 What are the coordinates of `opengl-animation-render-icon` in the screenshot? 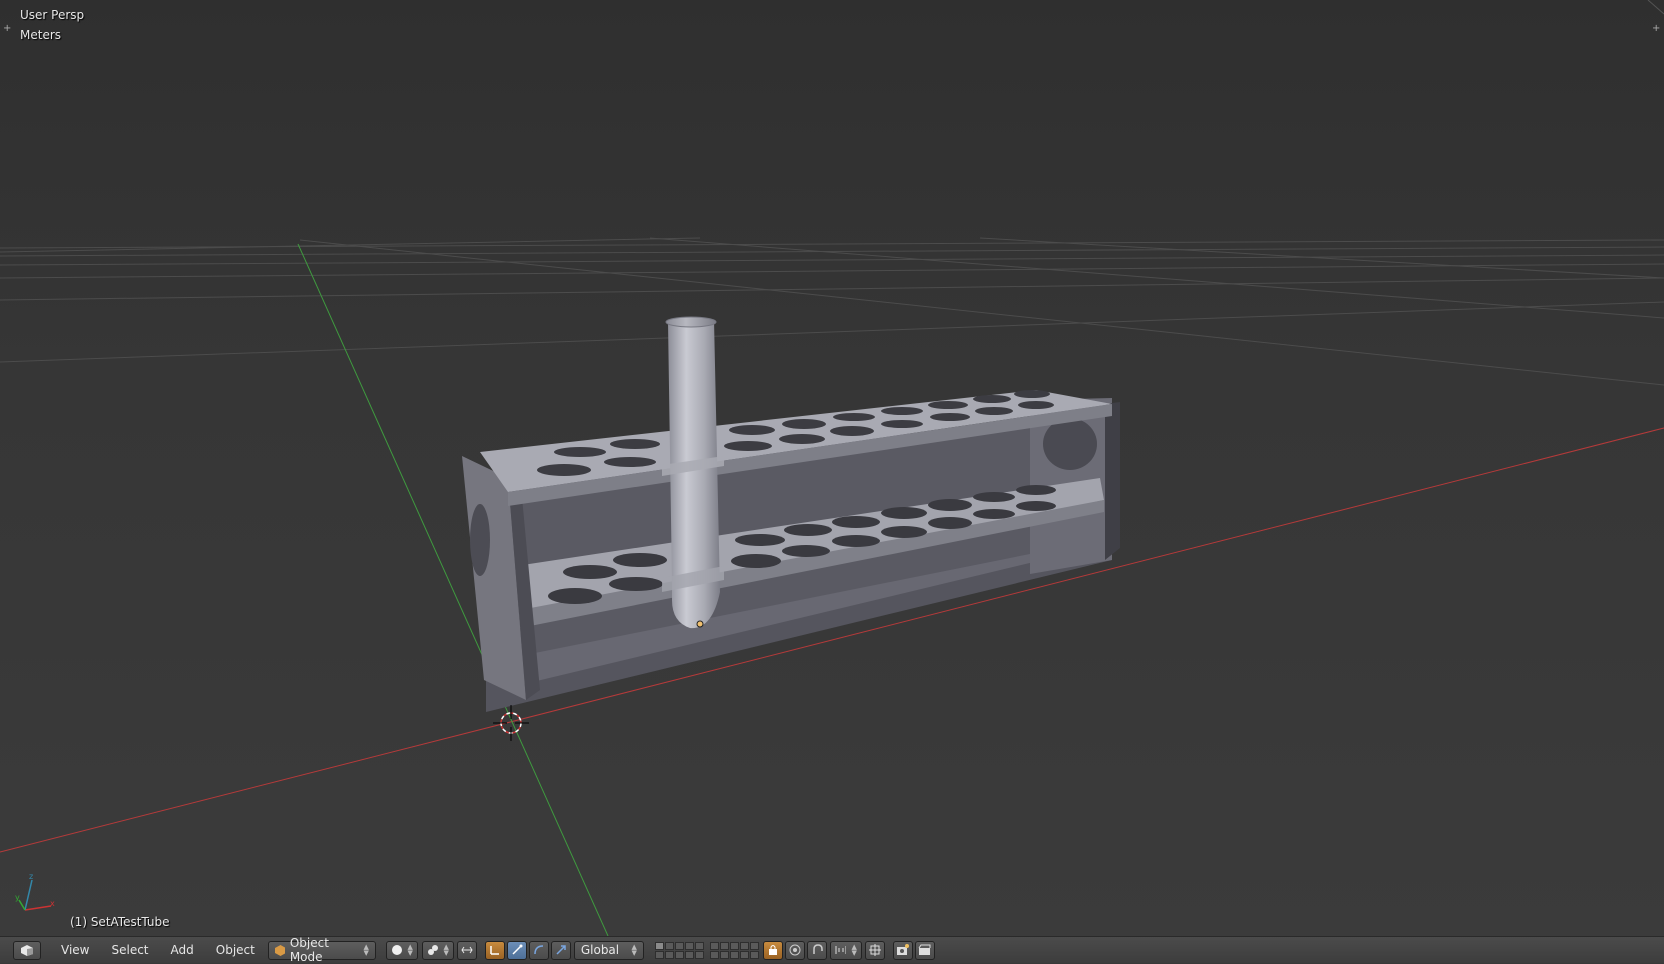 It's located at (924, 950).